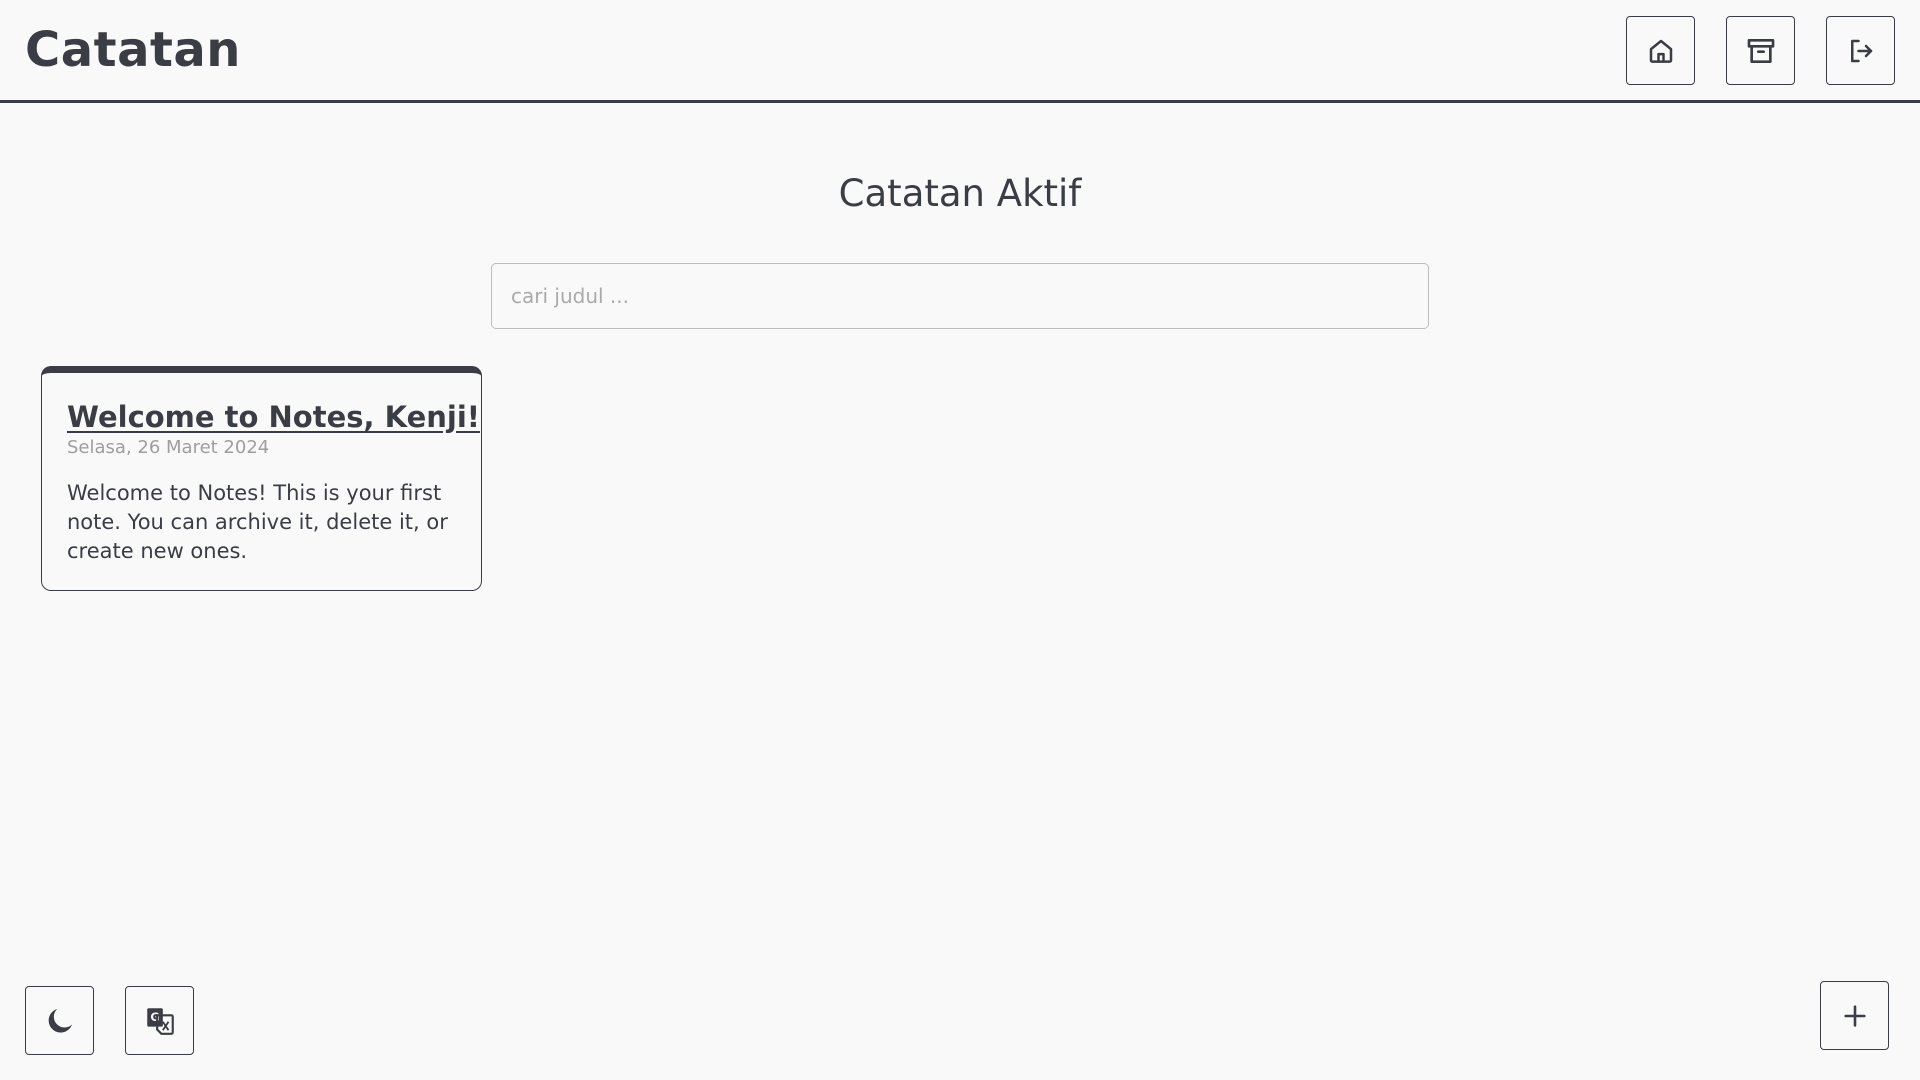 Image resolution: width=1920 pixels, height=1080 pixels. I want to click on add-note-button, so click(1854, 1015).